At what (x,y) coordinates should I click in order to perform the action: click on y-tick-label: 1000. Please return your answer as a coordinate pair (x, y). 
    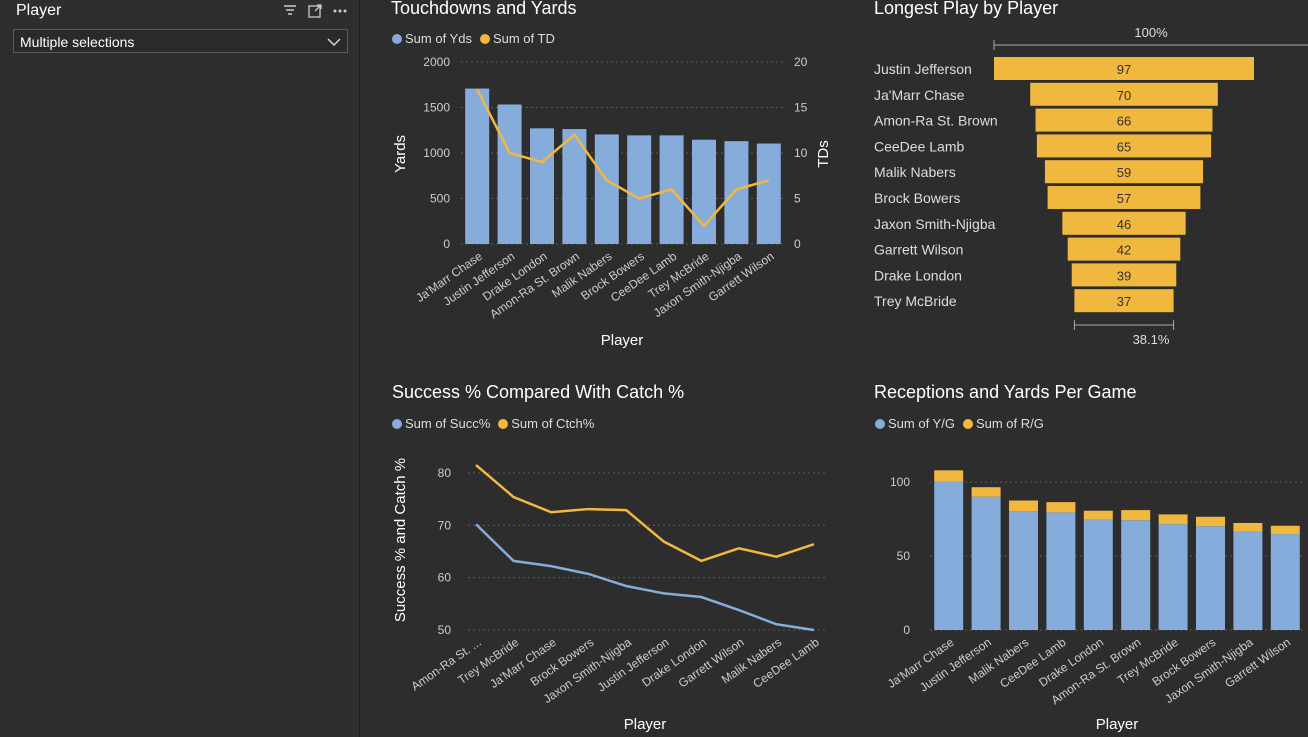
    Looking at the image, I should click on (436, 153).